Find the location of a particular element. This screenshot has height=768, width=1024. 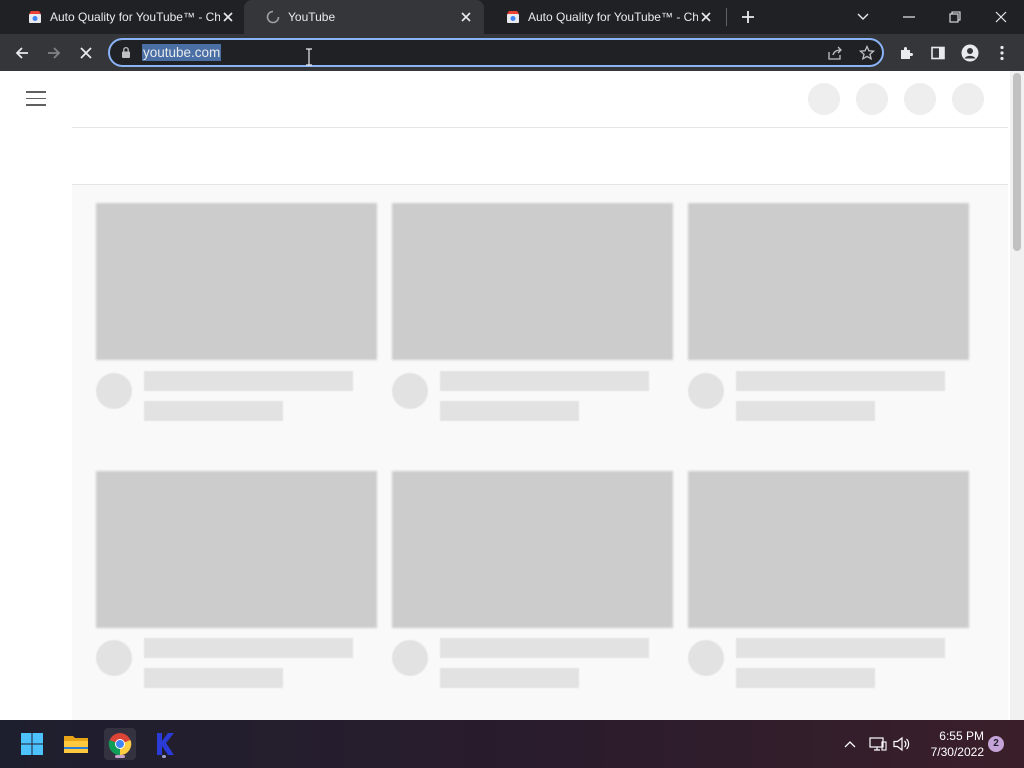

running-app-indicator is located at coordinates (164, 756).